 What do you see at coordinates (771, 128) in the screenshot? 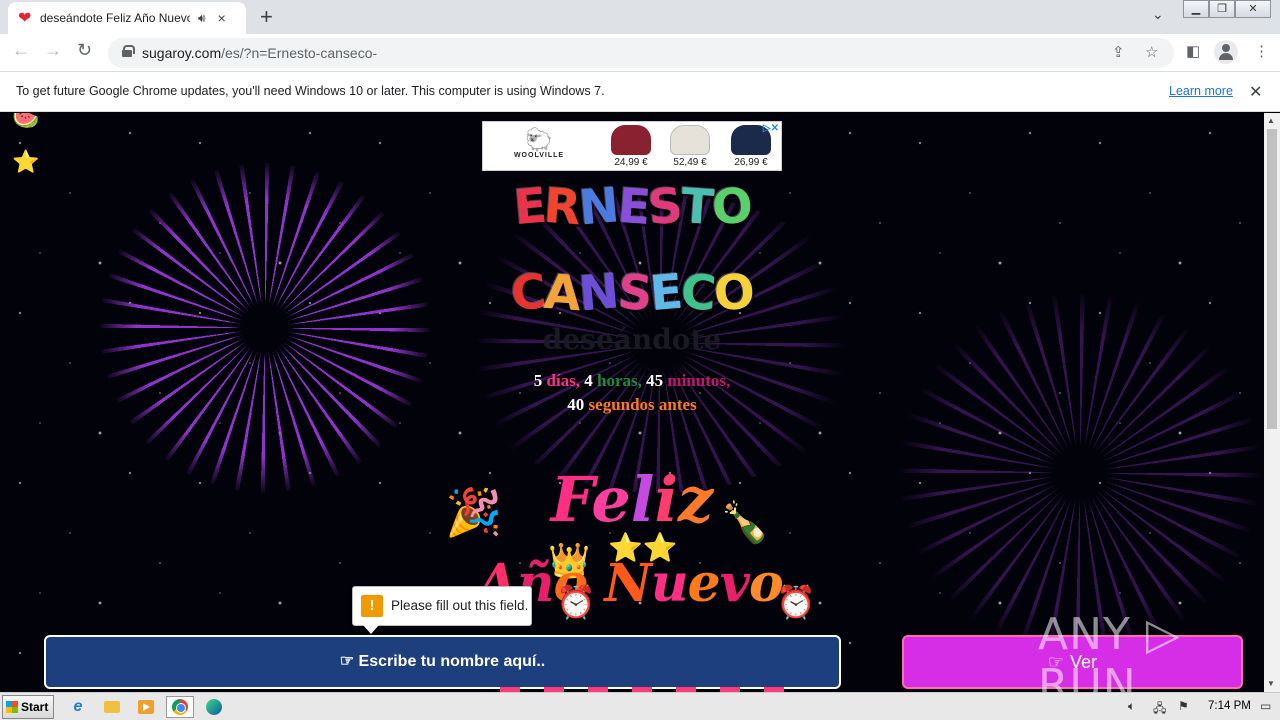
I see `adchoices-icon: ▷✕` at bounding box center [771, 128].